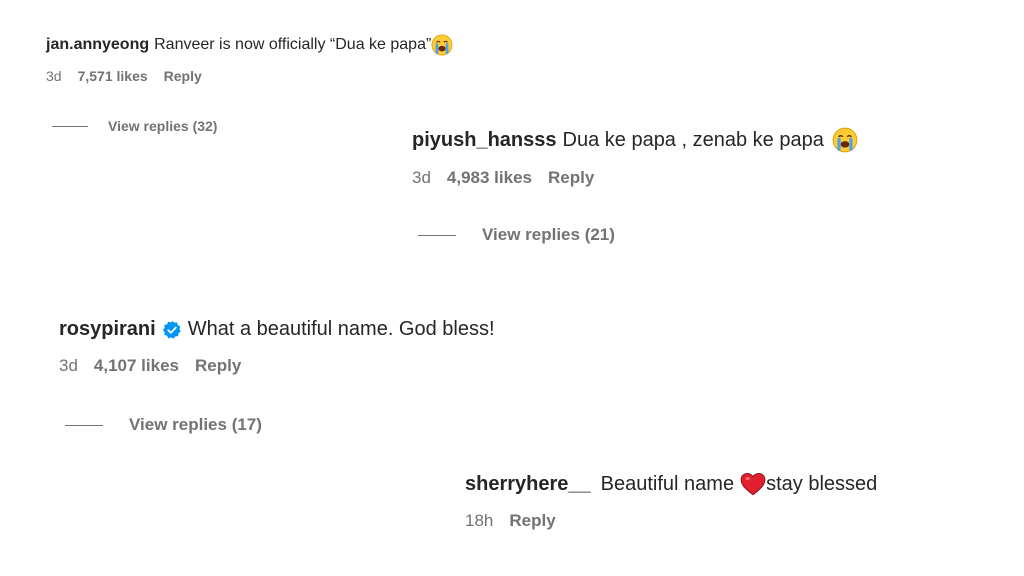 The height and width of the screenshot is (576, 1024). Describe the element at coordinates (136, 366) in the screenshot. I see `likes-count: 4,107 likes` at that location.